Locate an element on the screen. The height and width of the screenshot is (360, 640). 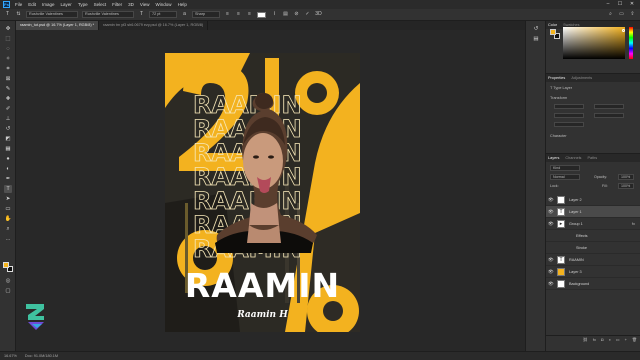
menu-layer: Layer is located at coordinates (66, 4).